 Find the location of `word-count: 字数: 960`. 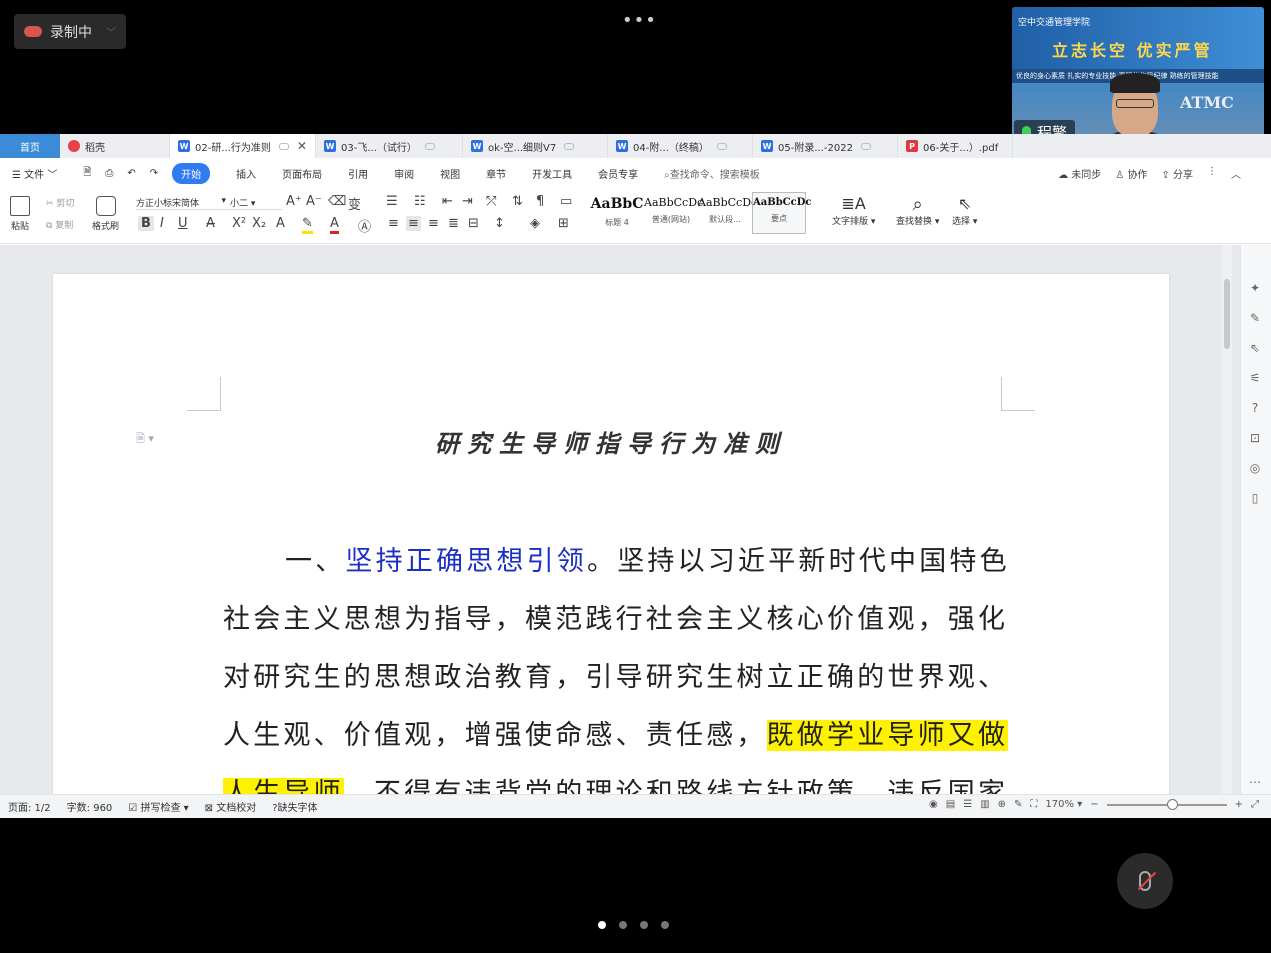

word-count: 字数: 960 is located at coordinates (90, 806).